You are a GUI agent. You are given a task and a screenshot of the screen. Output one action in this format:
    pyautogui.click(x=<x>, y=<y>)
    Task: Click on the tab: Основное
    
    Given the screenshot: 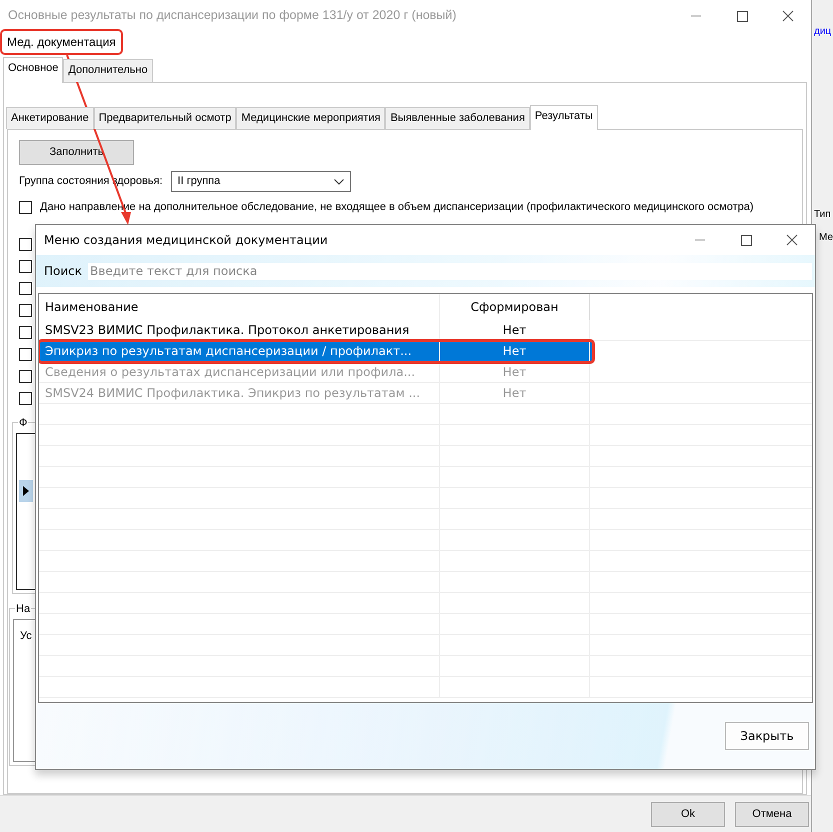 What is the action you would take?
    pyautogui.click(x=33, y=69)
    